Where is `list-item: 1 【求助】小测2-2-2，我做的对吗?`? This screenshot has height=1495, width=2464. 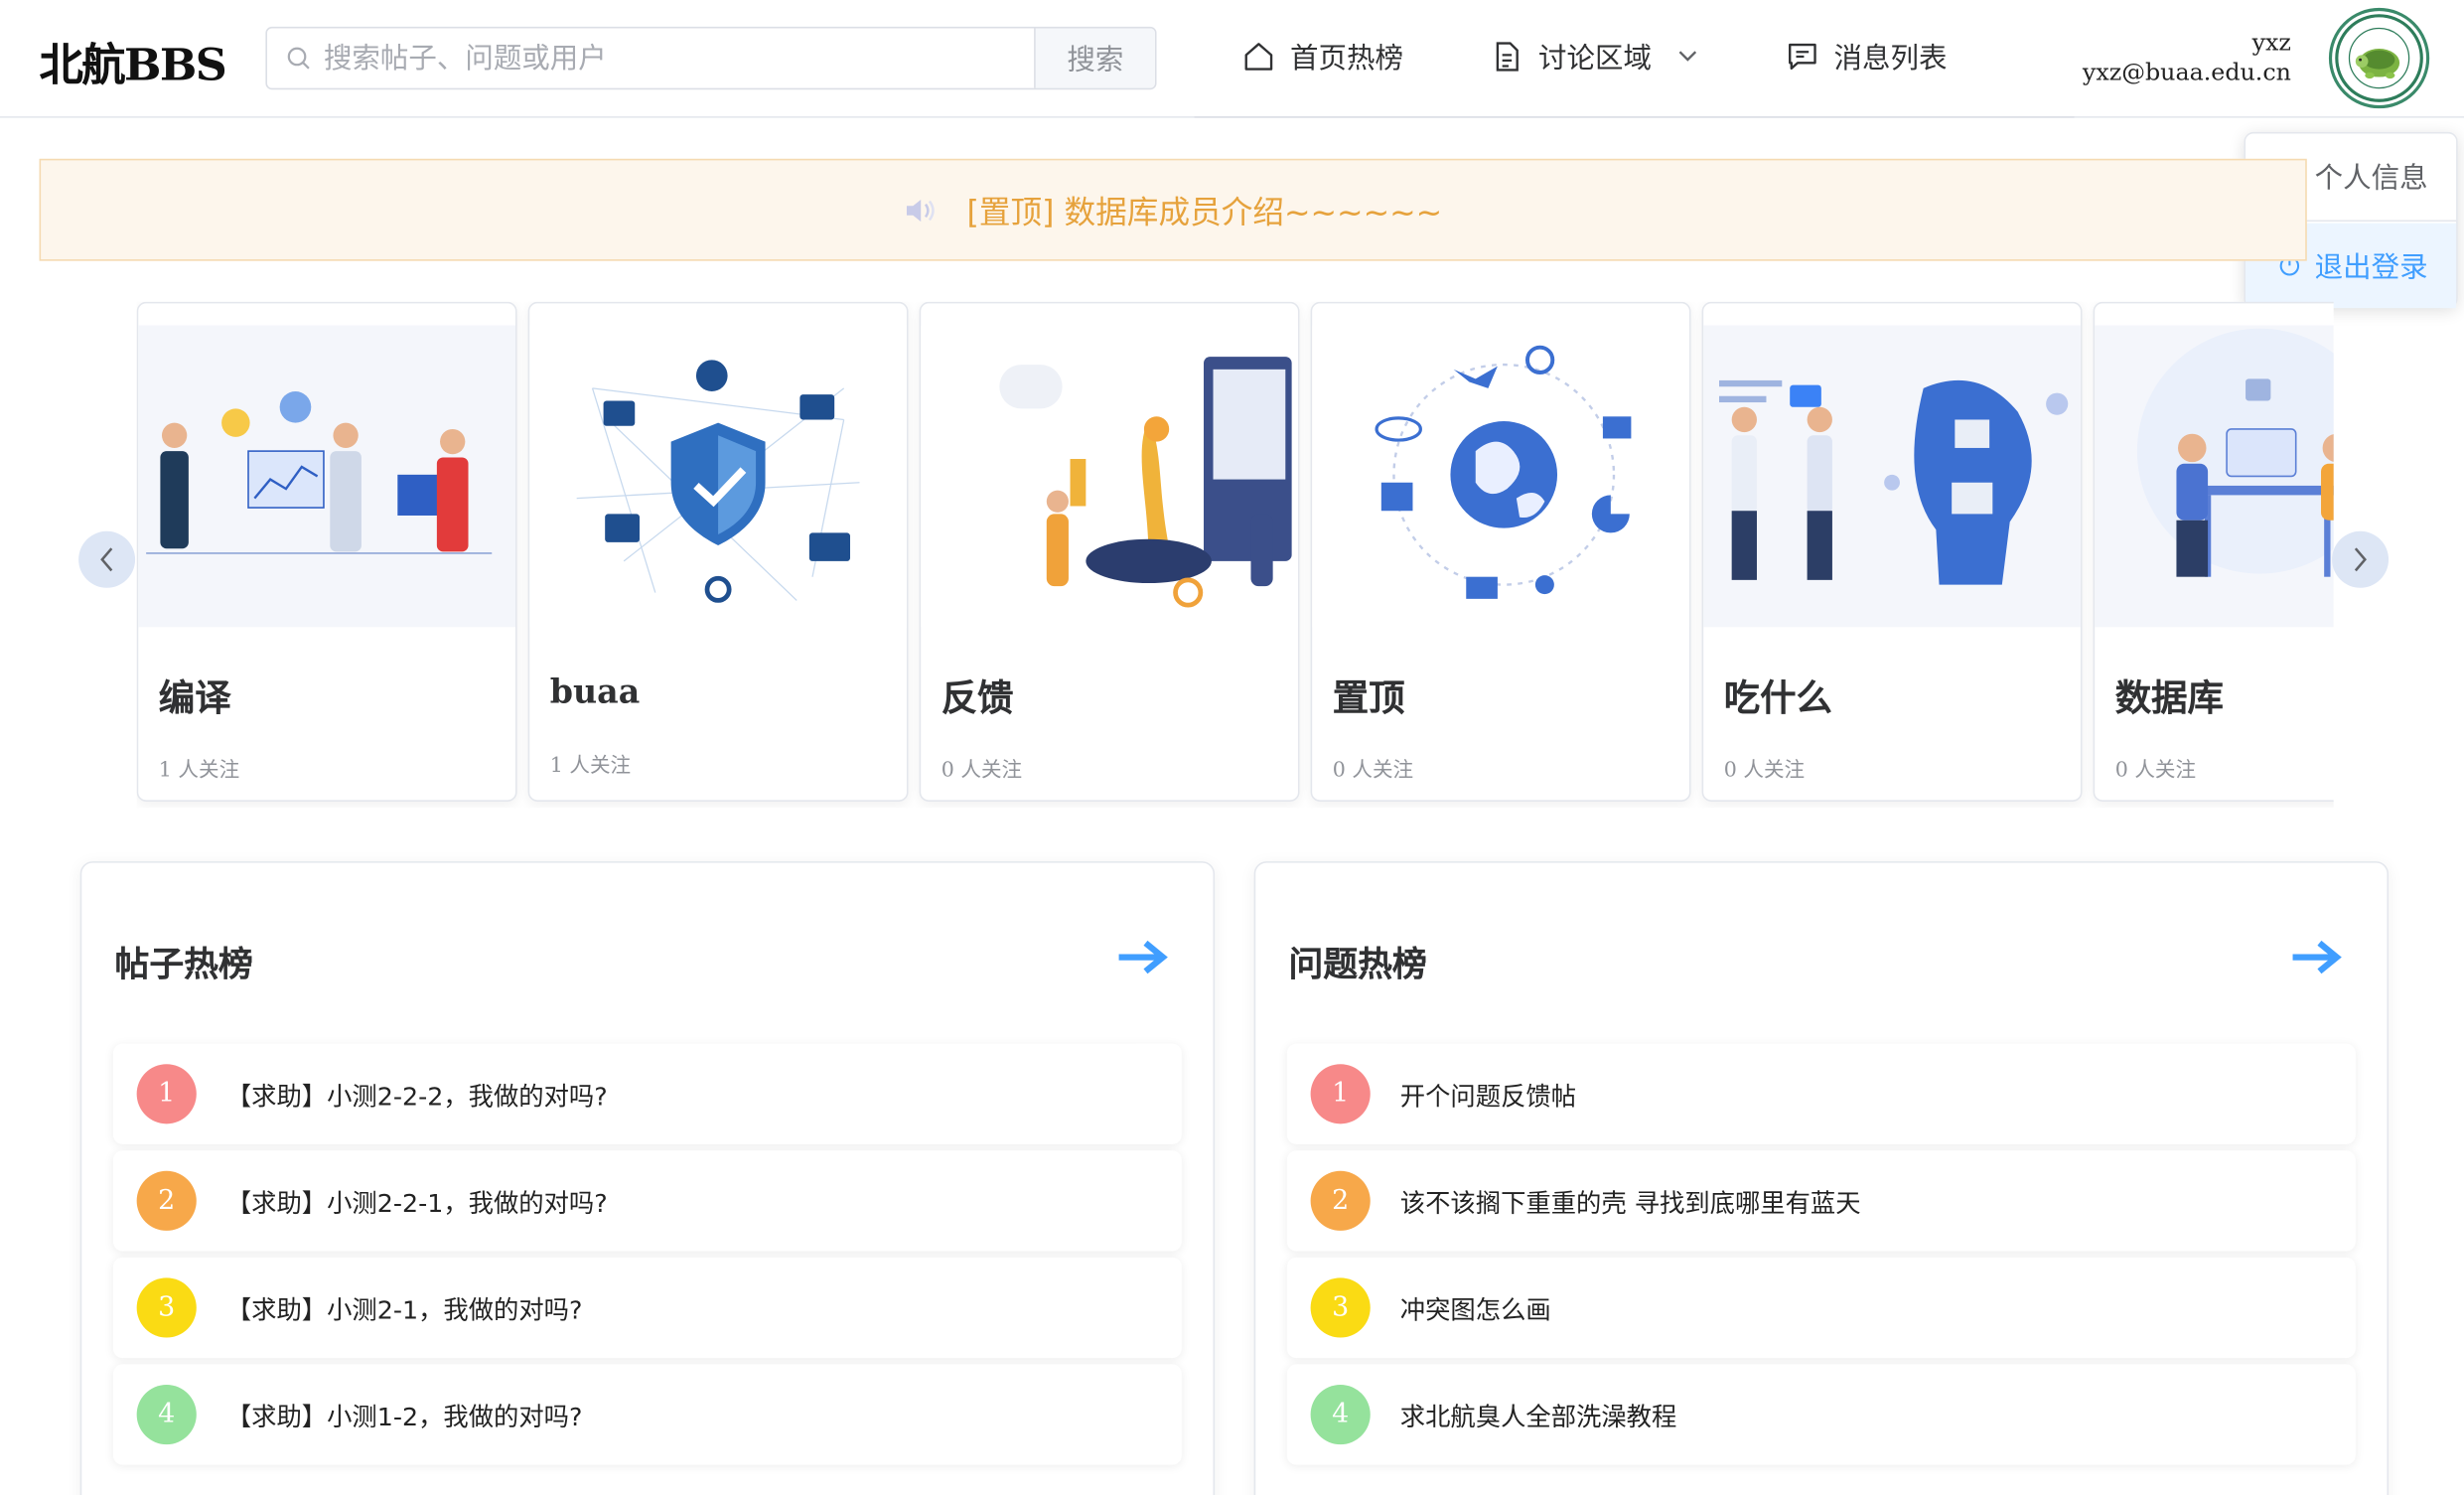 list-item: 1 【求助】小测2-2-2，我做的对吗? is located at coordinates (647, 1093).